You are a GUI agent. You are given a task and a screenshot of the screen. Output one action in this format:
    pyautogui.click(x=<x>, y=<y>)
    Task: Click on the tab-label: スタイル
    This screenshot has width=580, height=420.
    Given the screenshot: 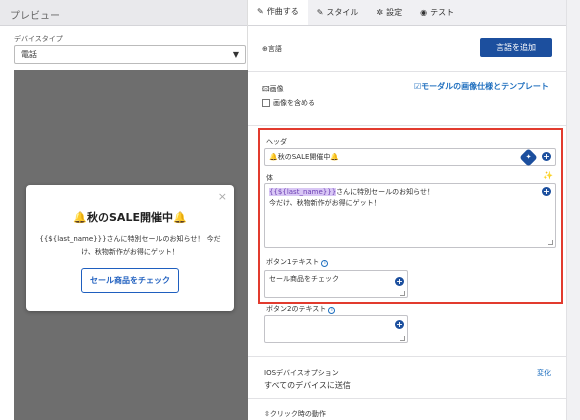 What is the action you would take?
    pyautogui.click(x=342, y=12)
    